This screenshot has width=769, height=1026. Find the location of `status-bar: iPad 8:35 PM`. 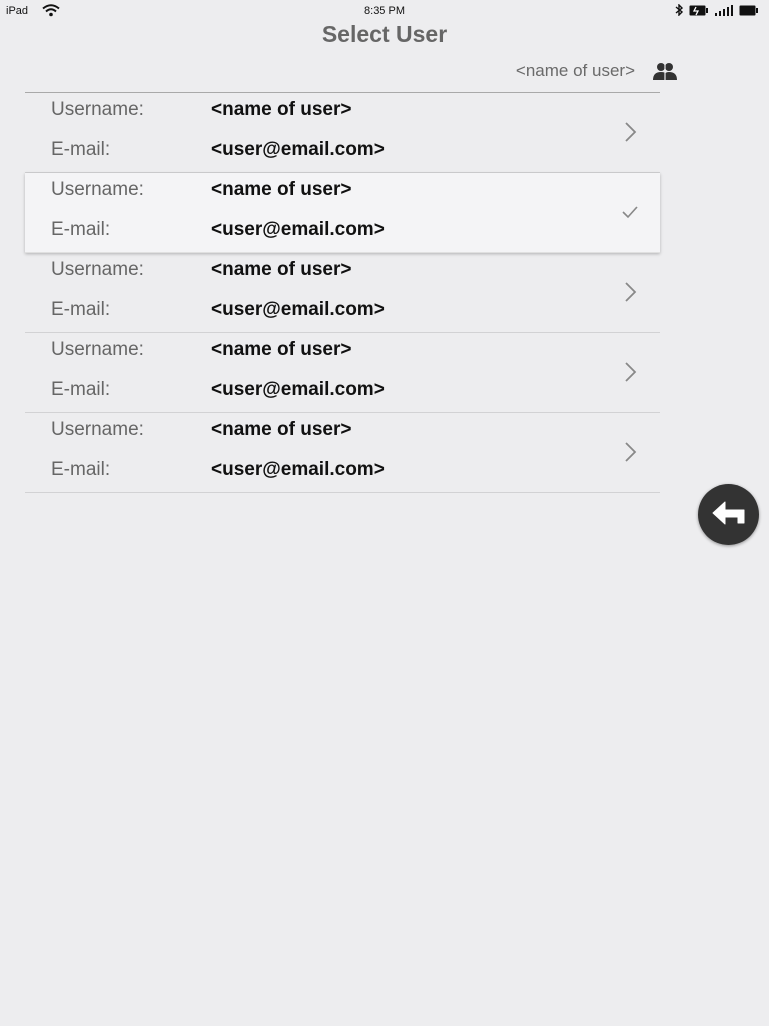

status-bar: iPad 8:35 PM is located at coordinates (384, 11).